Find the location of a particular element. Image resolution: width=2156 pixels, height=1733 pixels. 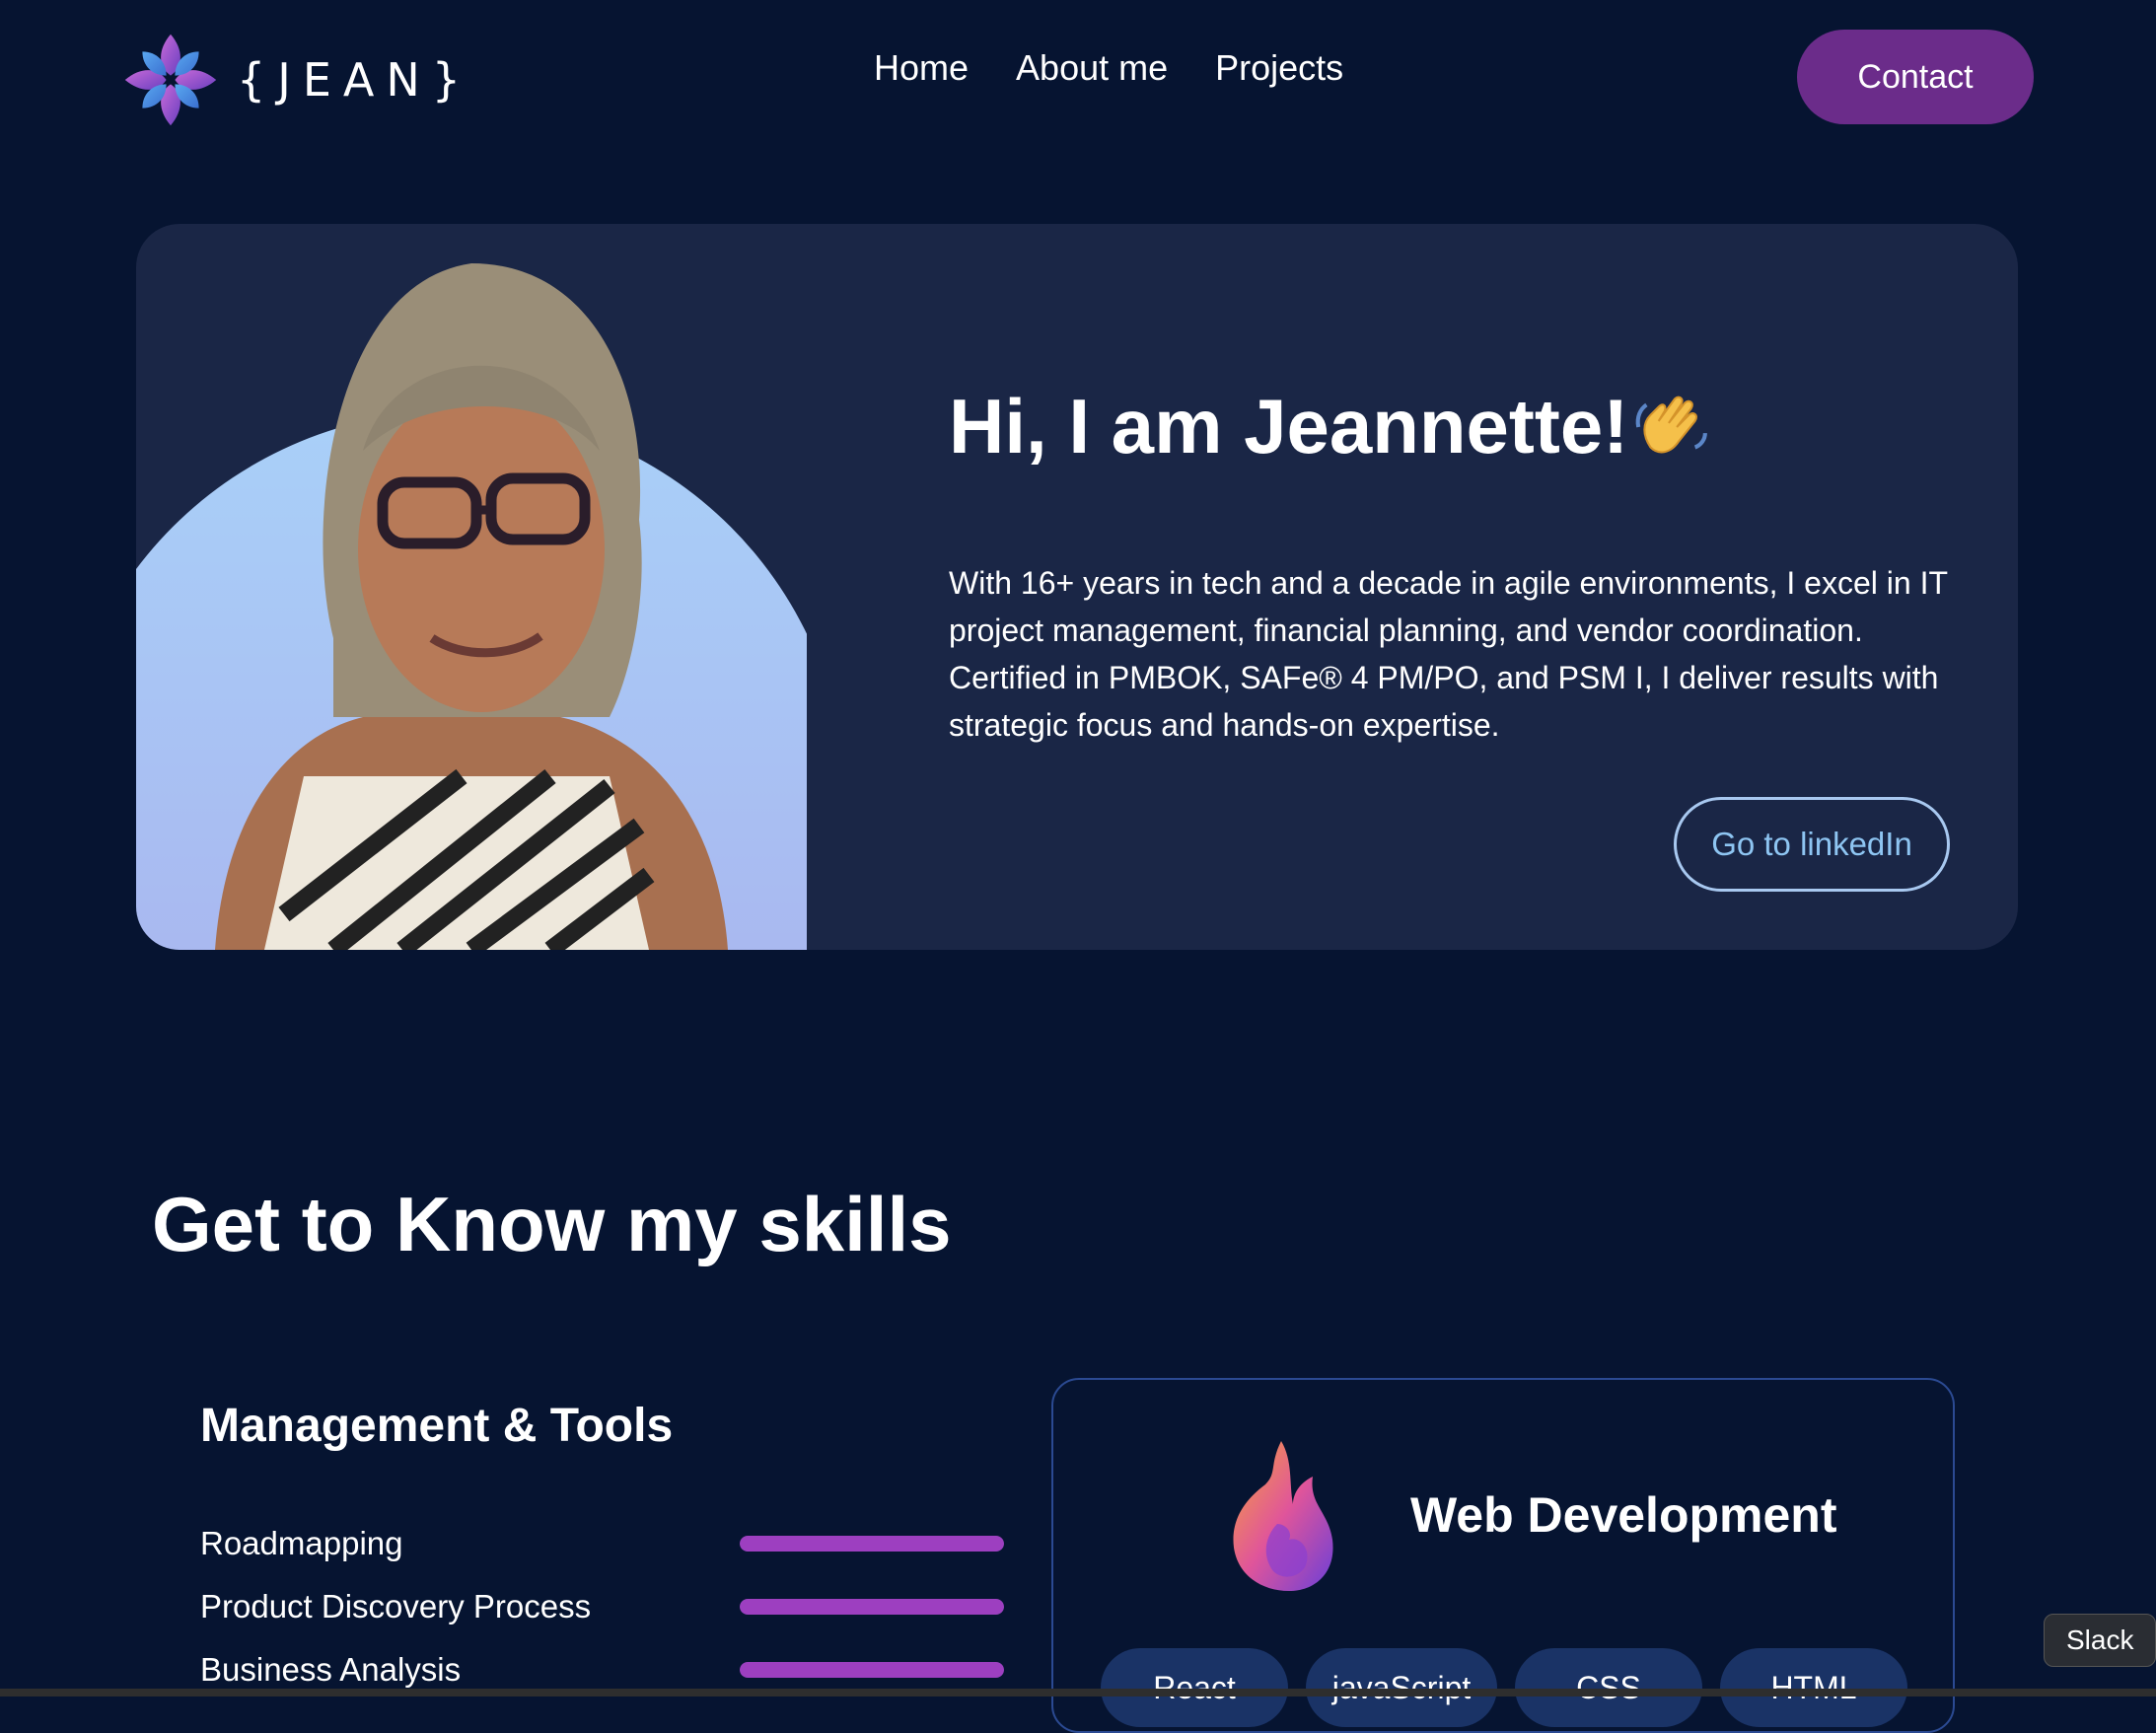

skill-row-product-discovery: Product Discovery Process is located at coordinates (602, 1606).